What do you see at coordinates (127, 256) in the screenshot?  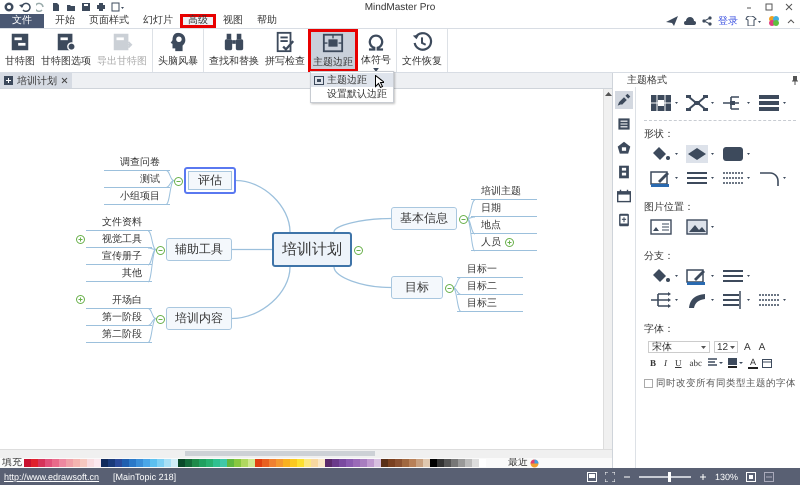 I see `subtopic-text: 宣传册子` at bounding box center [127, 256].